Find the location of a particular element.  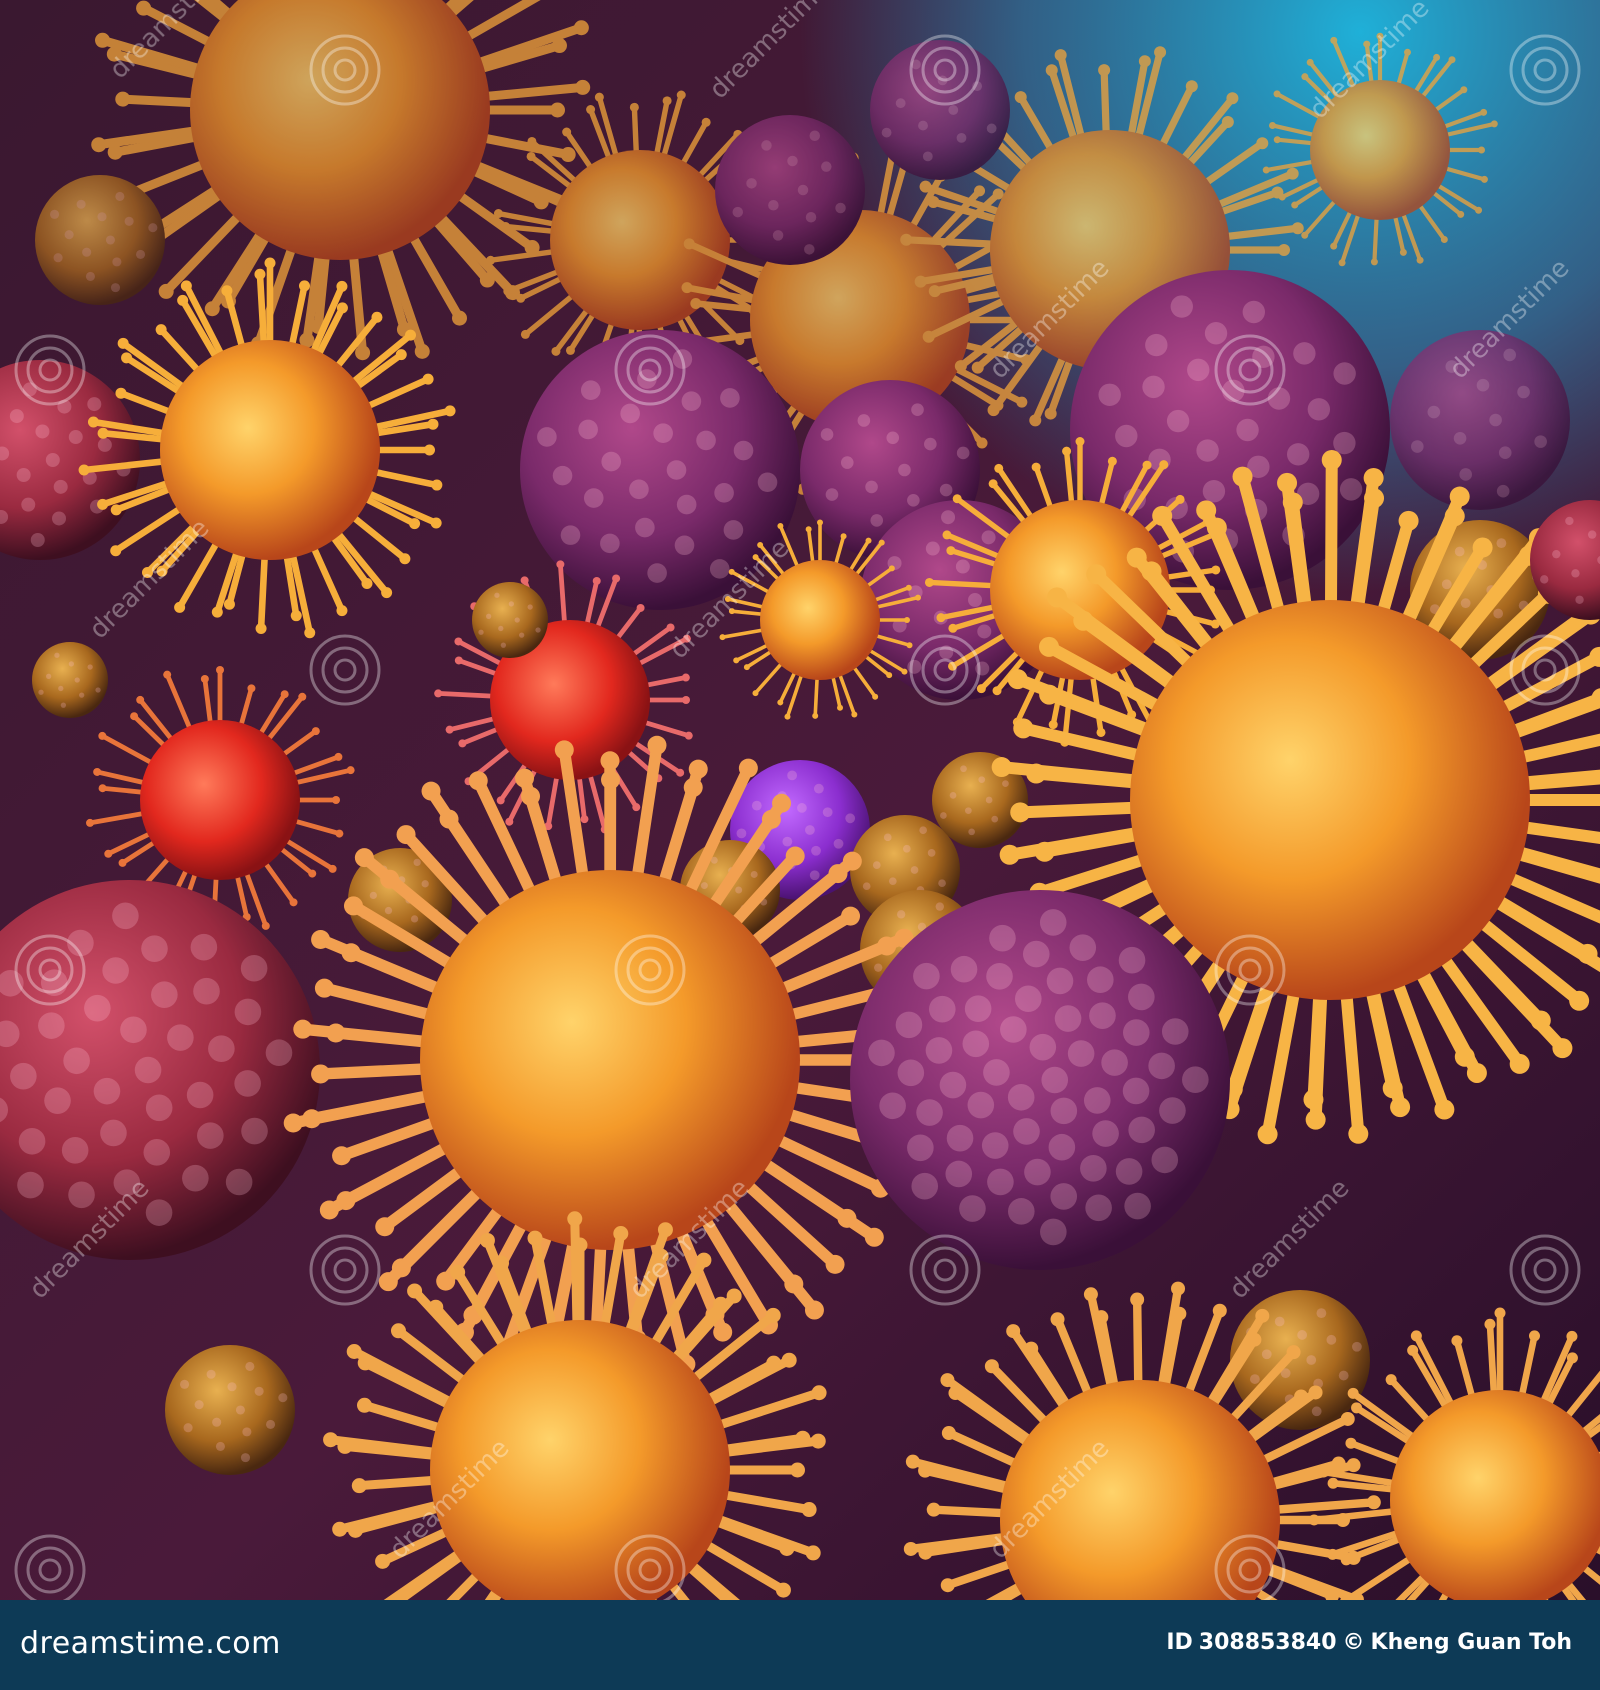

image-credit: ID 308853840 © Kheng Guan Toh is located at coordinates (1372, 1642).